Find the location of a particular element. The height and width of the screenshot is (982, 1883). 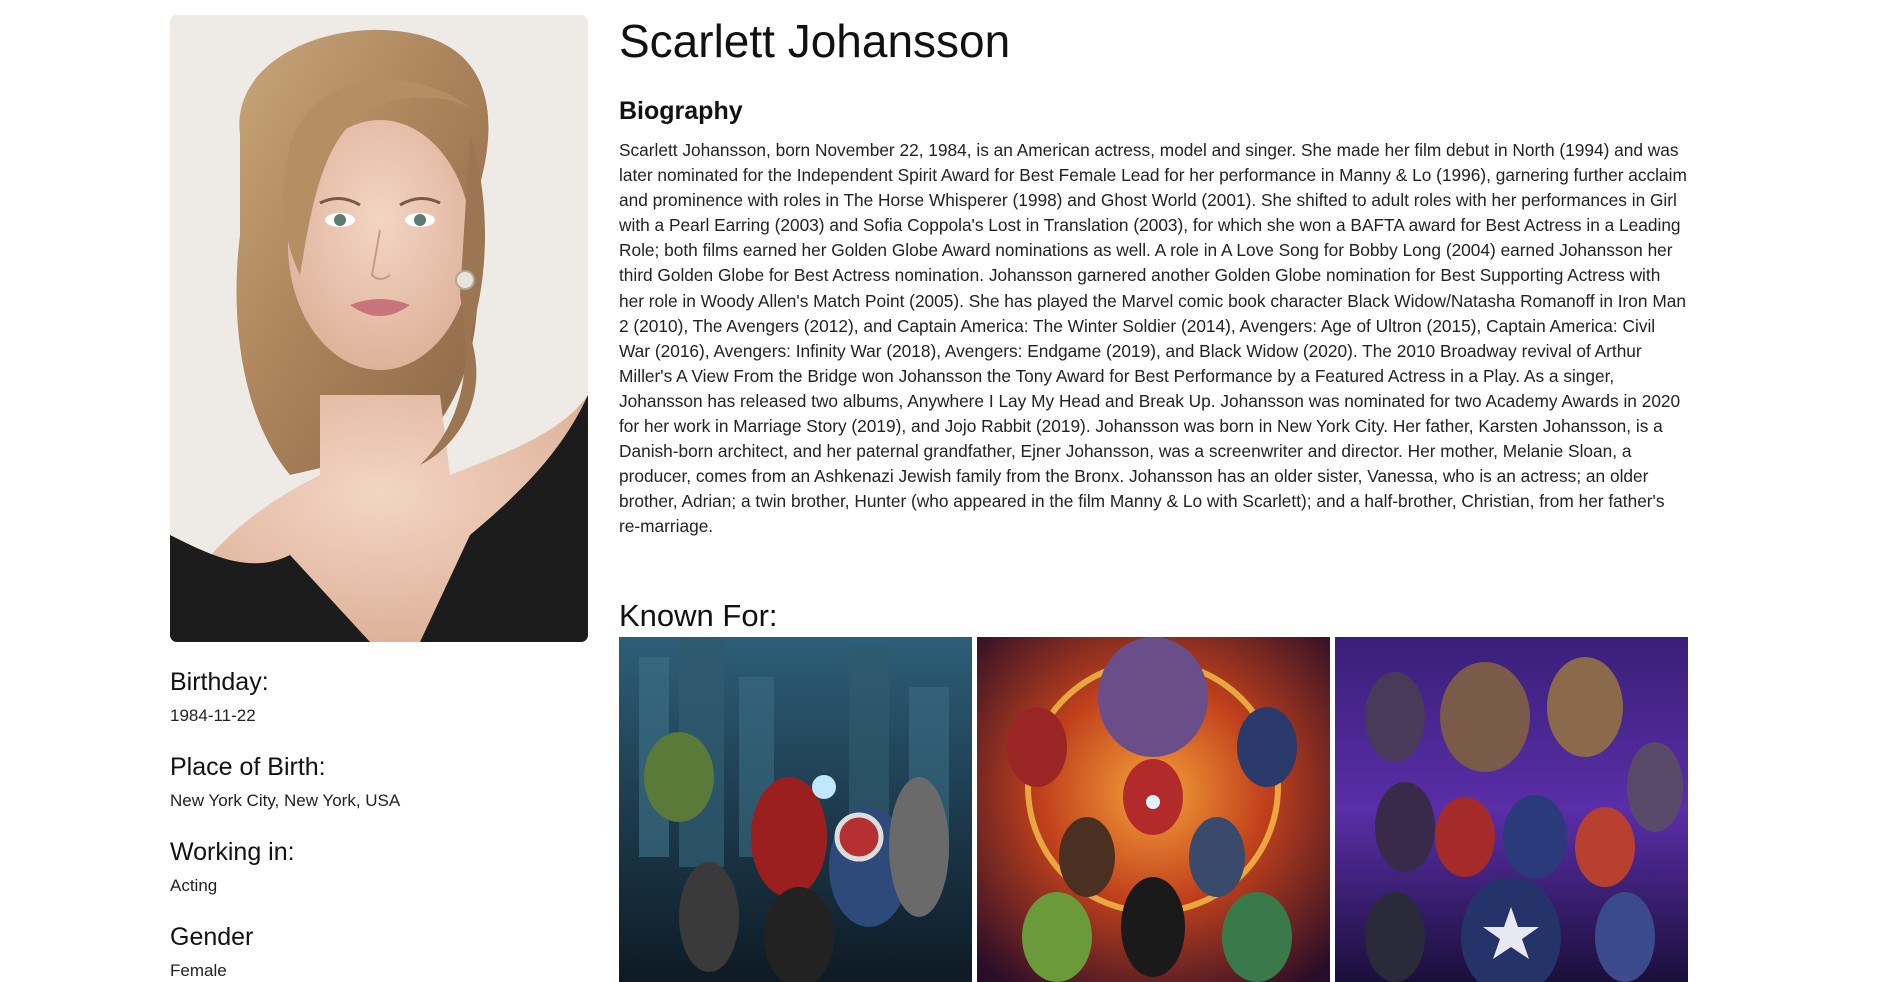

person-name: Scarlett Johansson is located at coordinates (815, 41).